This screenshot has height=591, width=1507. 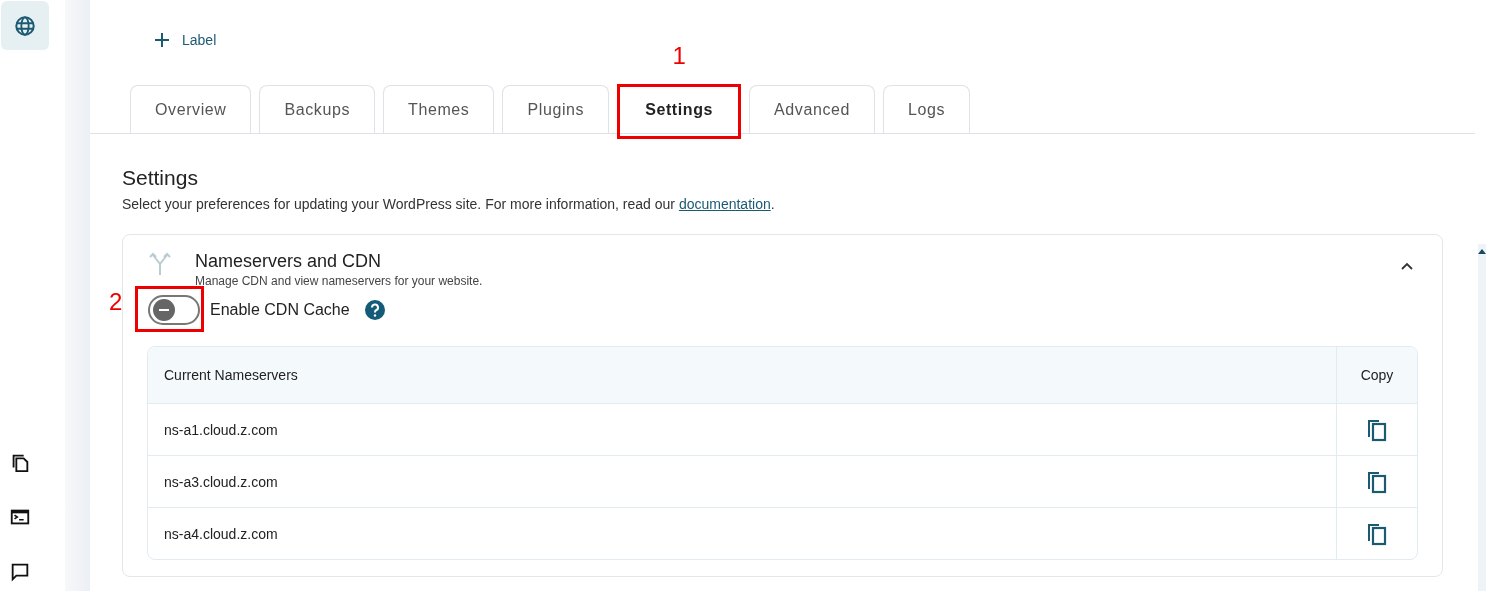 I want to click on plus-icon, so click(x=162, y=40).